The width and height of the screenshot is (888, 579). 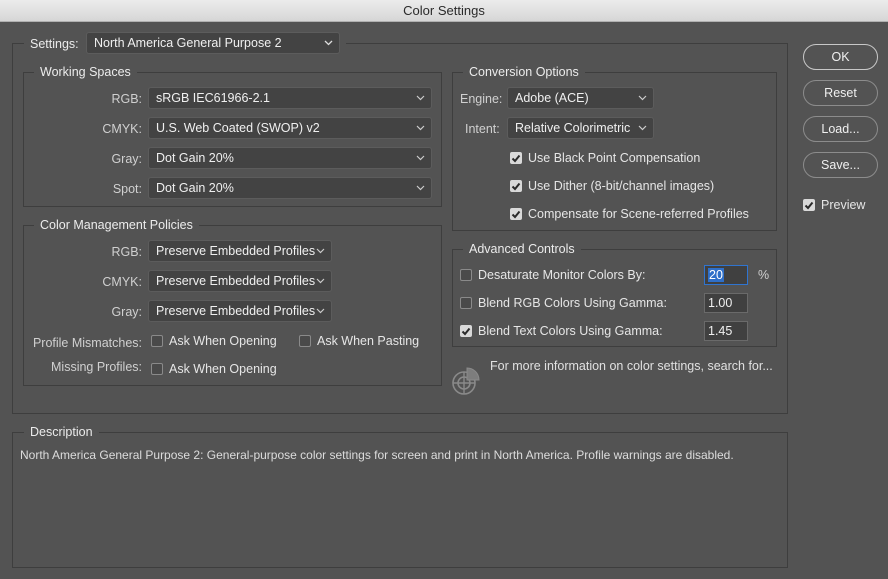 I want to click on engine-select: Adobe (ACE), so click(x=580, y=98).